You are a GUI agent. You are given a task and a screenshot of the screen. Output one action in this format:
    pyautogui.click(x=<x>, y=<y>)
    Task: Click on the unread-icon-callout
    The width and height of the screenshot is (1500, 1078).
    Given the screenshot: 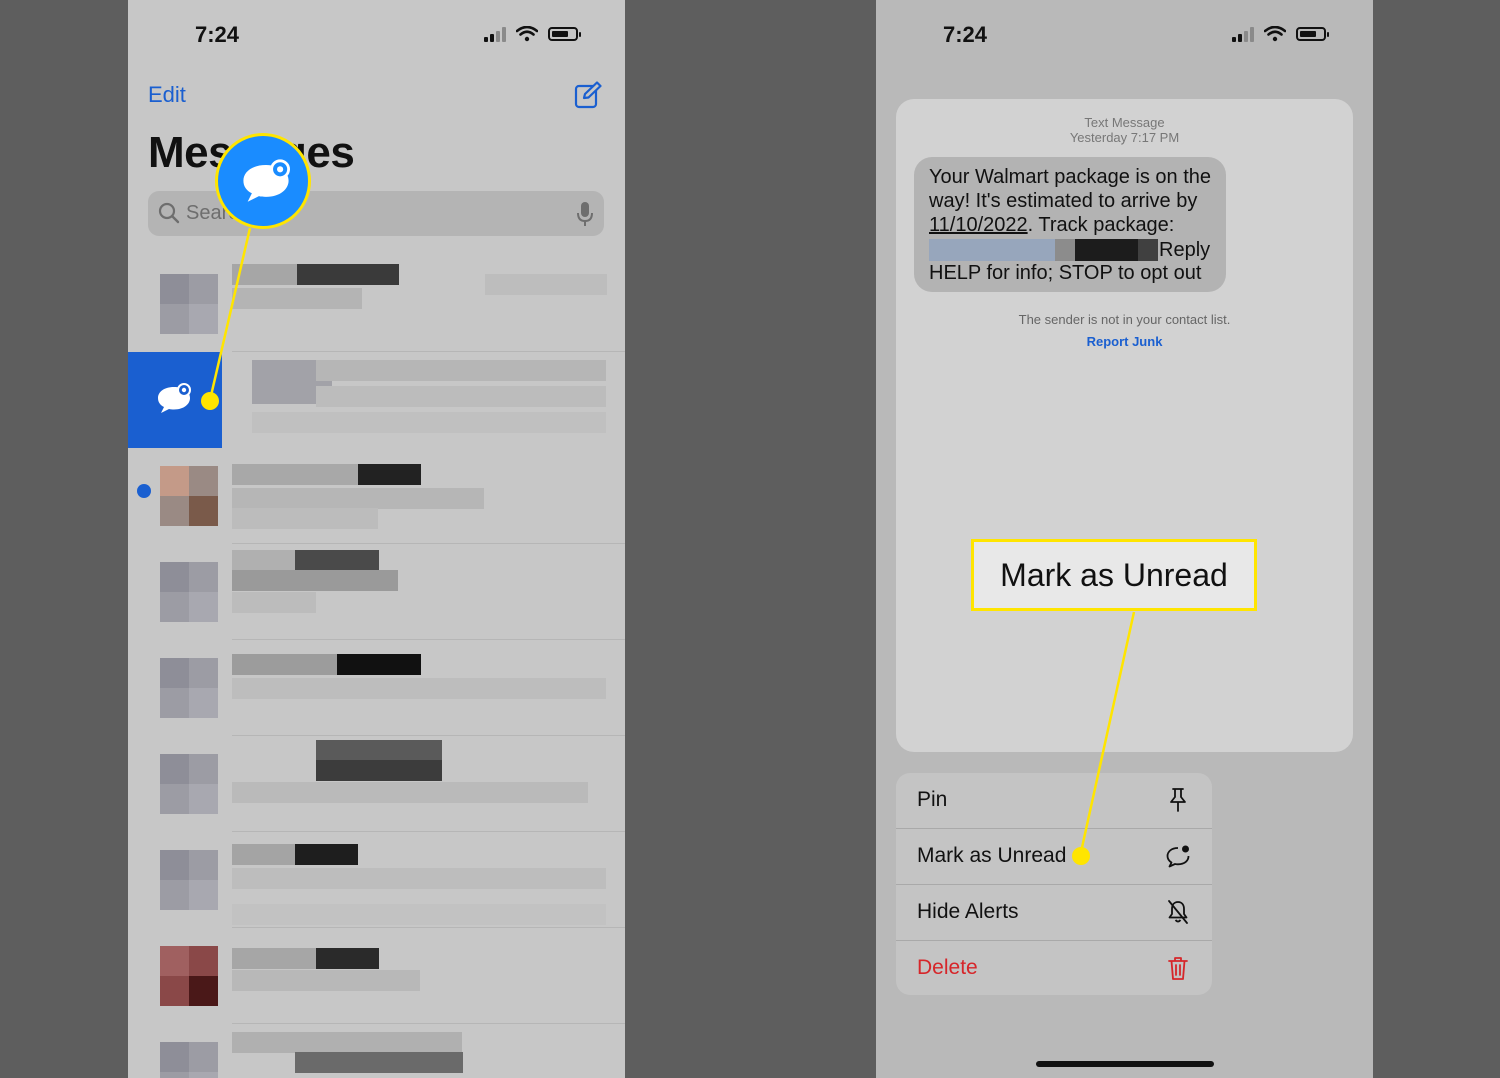 What is the action you would take?
    pyautogui.click(x=263, y=181)
    